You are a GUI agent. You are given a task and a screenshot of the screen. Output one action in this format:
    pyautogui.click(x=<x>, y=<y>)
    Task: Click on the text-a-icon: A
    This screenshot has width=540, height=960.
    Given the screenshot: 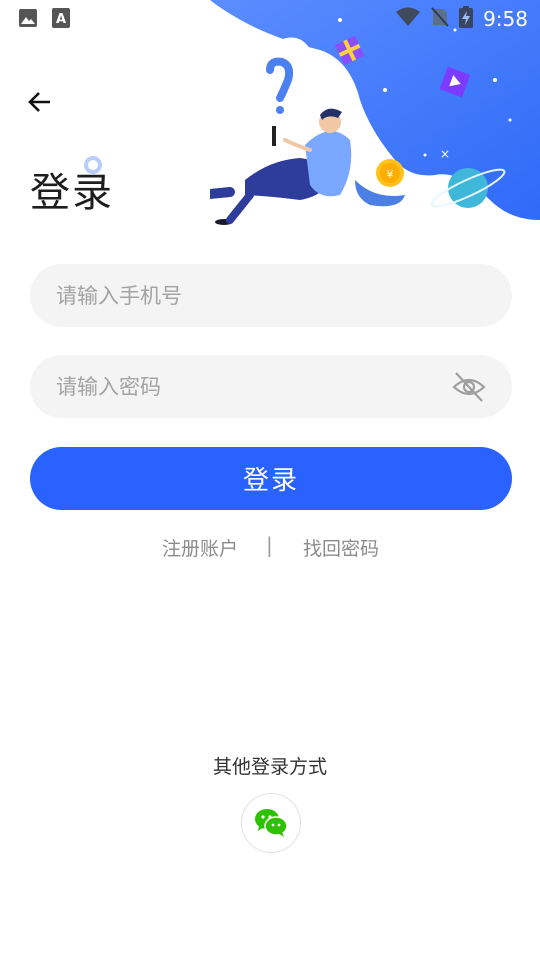 What is the action you would take?
    pyautogui.click(x=61, y=20)
    